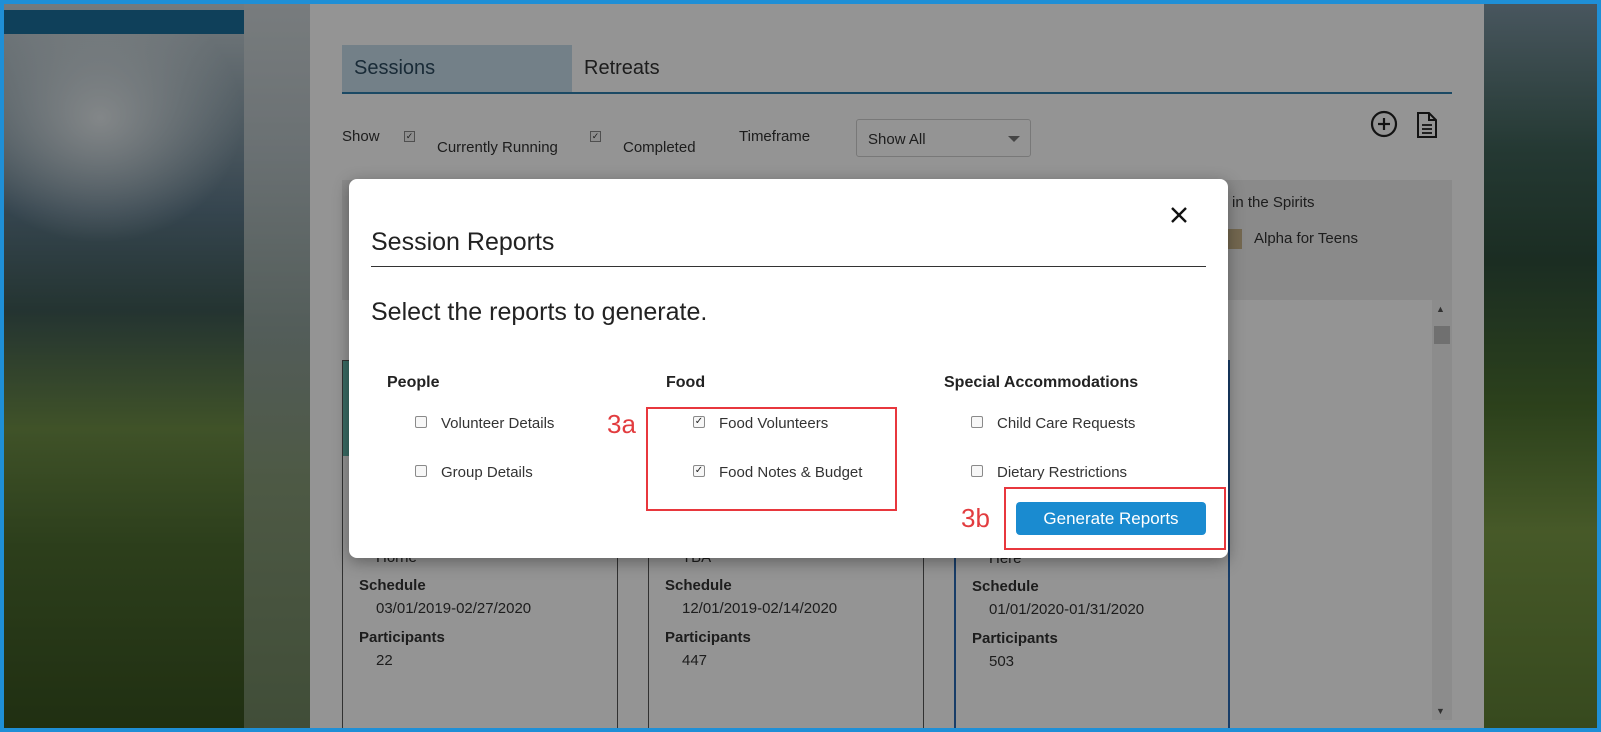 The image size is (1601, 732). I want to click on add-circle-icon, so click(1385, 125).